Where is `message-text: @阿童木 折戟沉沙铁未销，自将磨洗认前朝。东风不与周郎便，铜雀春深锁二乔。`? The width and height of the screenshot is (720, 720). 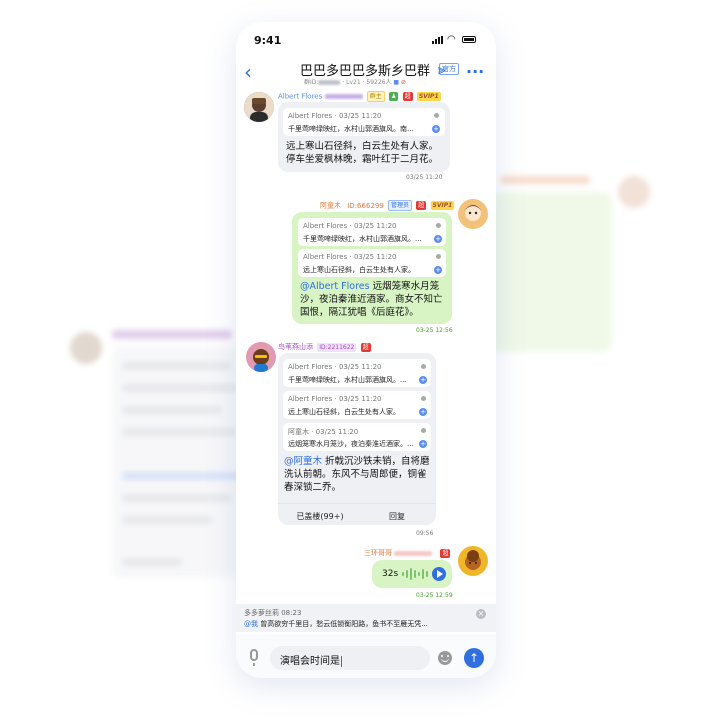 message-text: @阿童木 折戟沉沙铁未销，自将磨洗认前朝。东风不与周郎便，铜雀春深锁二乔。 is located at coordinates (358, 474).